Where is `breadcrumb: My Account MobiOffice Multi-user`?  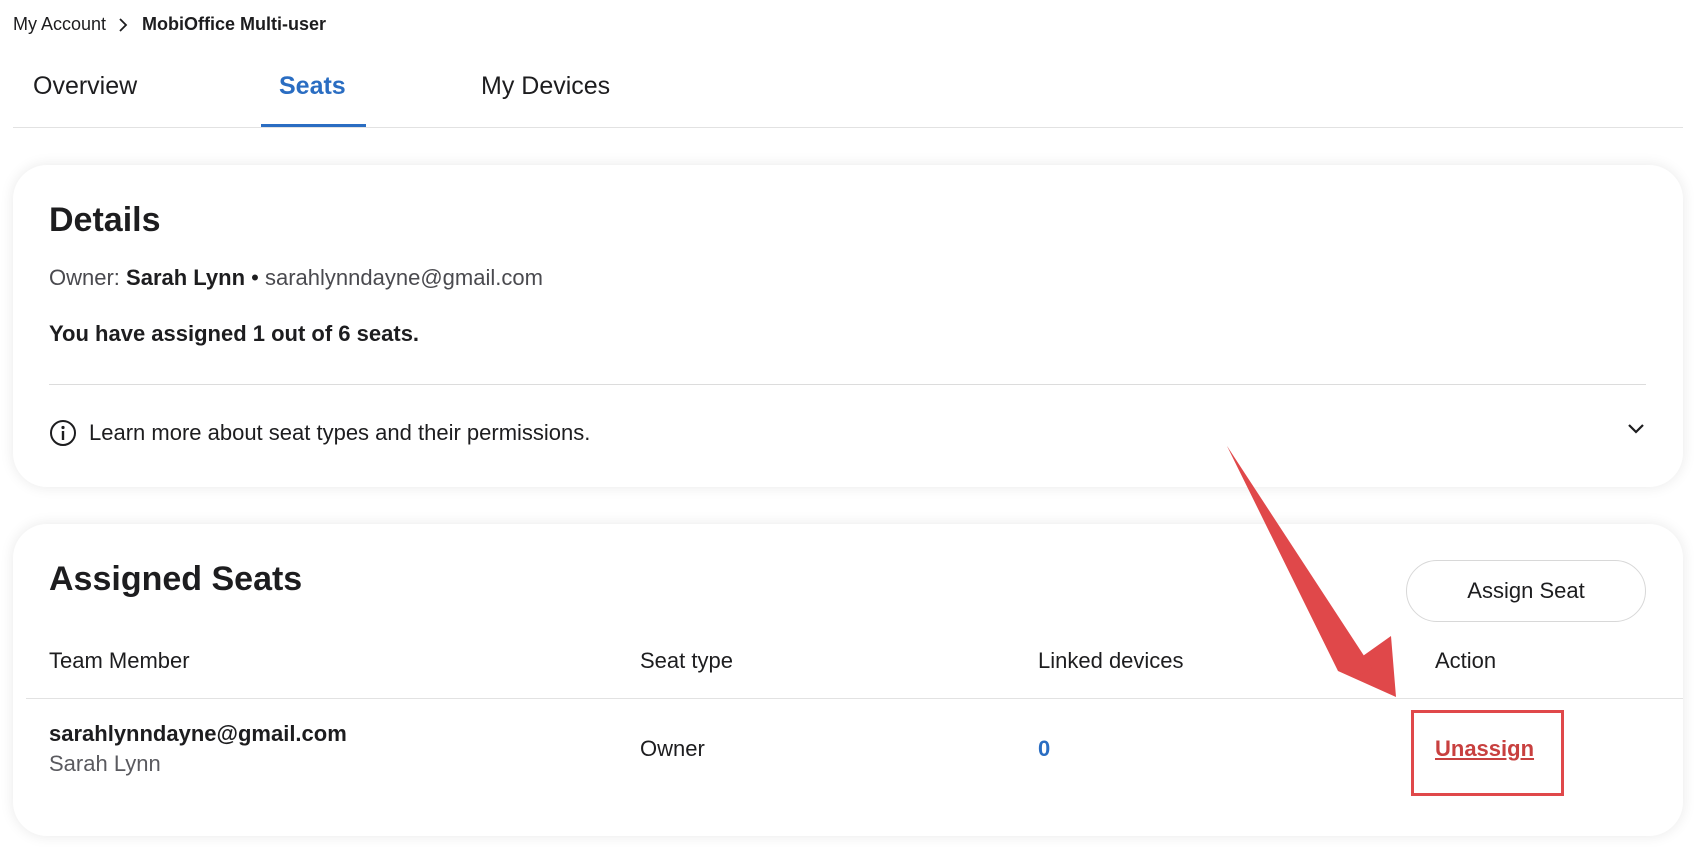 breadcrumb: My Account MobiOffice Multi-user is located at coordinates (169, 24).